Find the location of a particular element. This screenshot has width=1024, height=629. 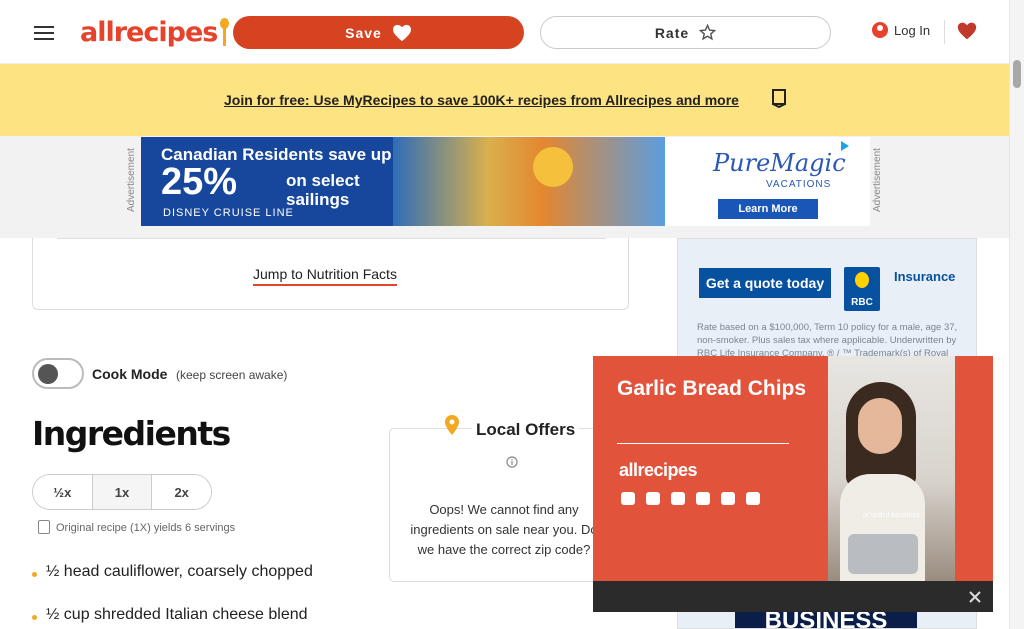

cook-mode-label: Cook Mode is located at coordinates (130, 374).